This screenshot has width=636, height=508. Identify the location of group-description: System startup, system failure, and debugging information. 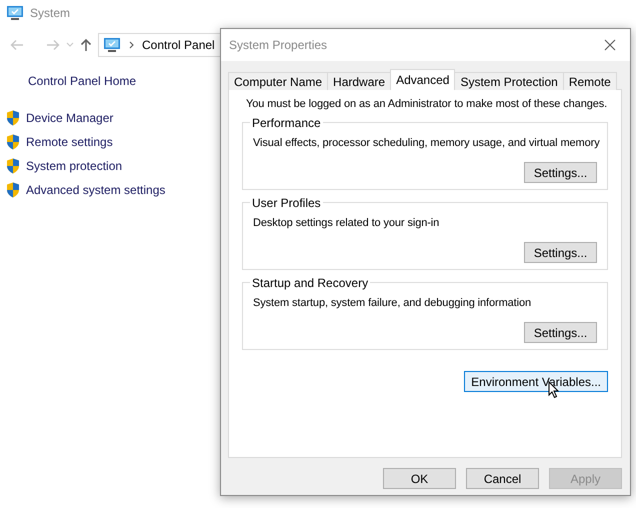
(392, 303).